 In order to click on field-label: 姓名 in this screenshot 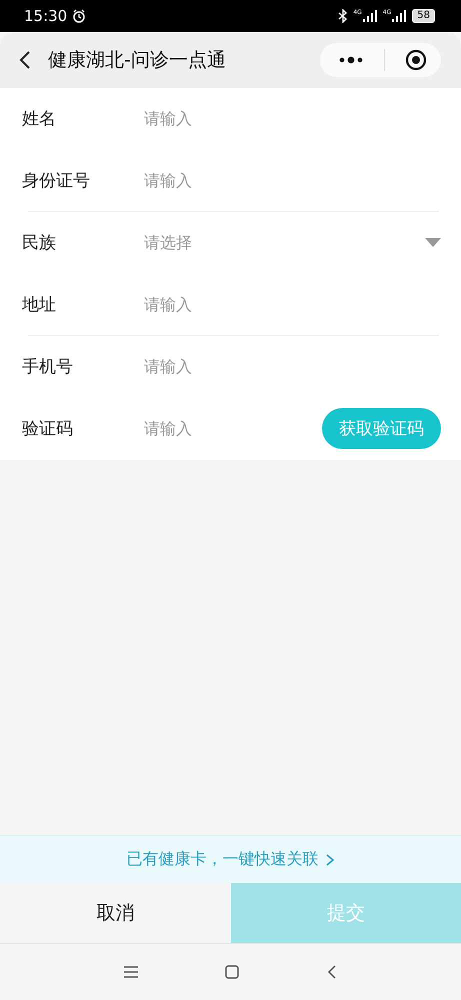, I will do `click(39, 119)`.